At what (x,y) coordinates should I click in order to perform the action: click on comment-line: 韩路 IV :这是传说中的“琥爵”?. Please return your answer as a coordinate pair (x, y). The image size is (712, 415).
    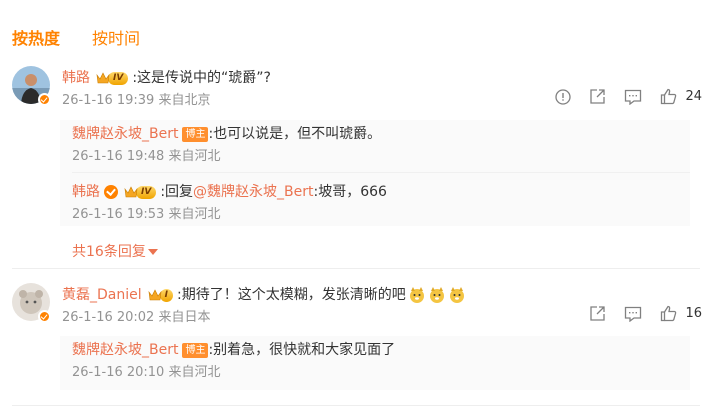
    Looking at the image, I should click on (166, 78).